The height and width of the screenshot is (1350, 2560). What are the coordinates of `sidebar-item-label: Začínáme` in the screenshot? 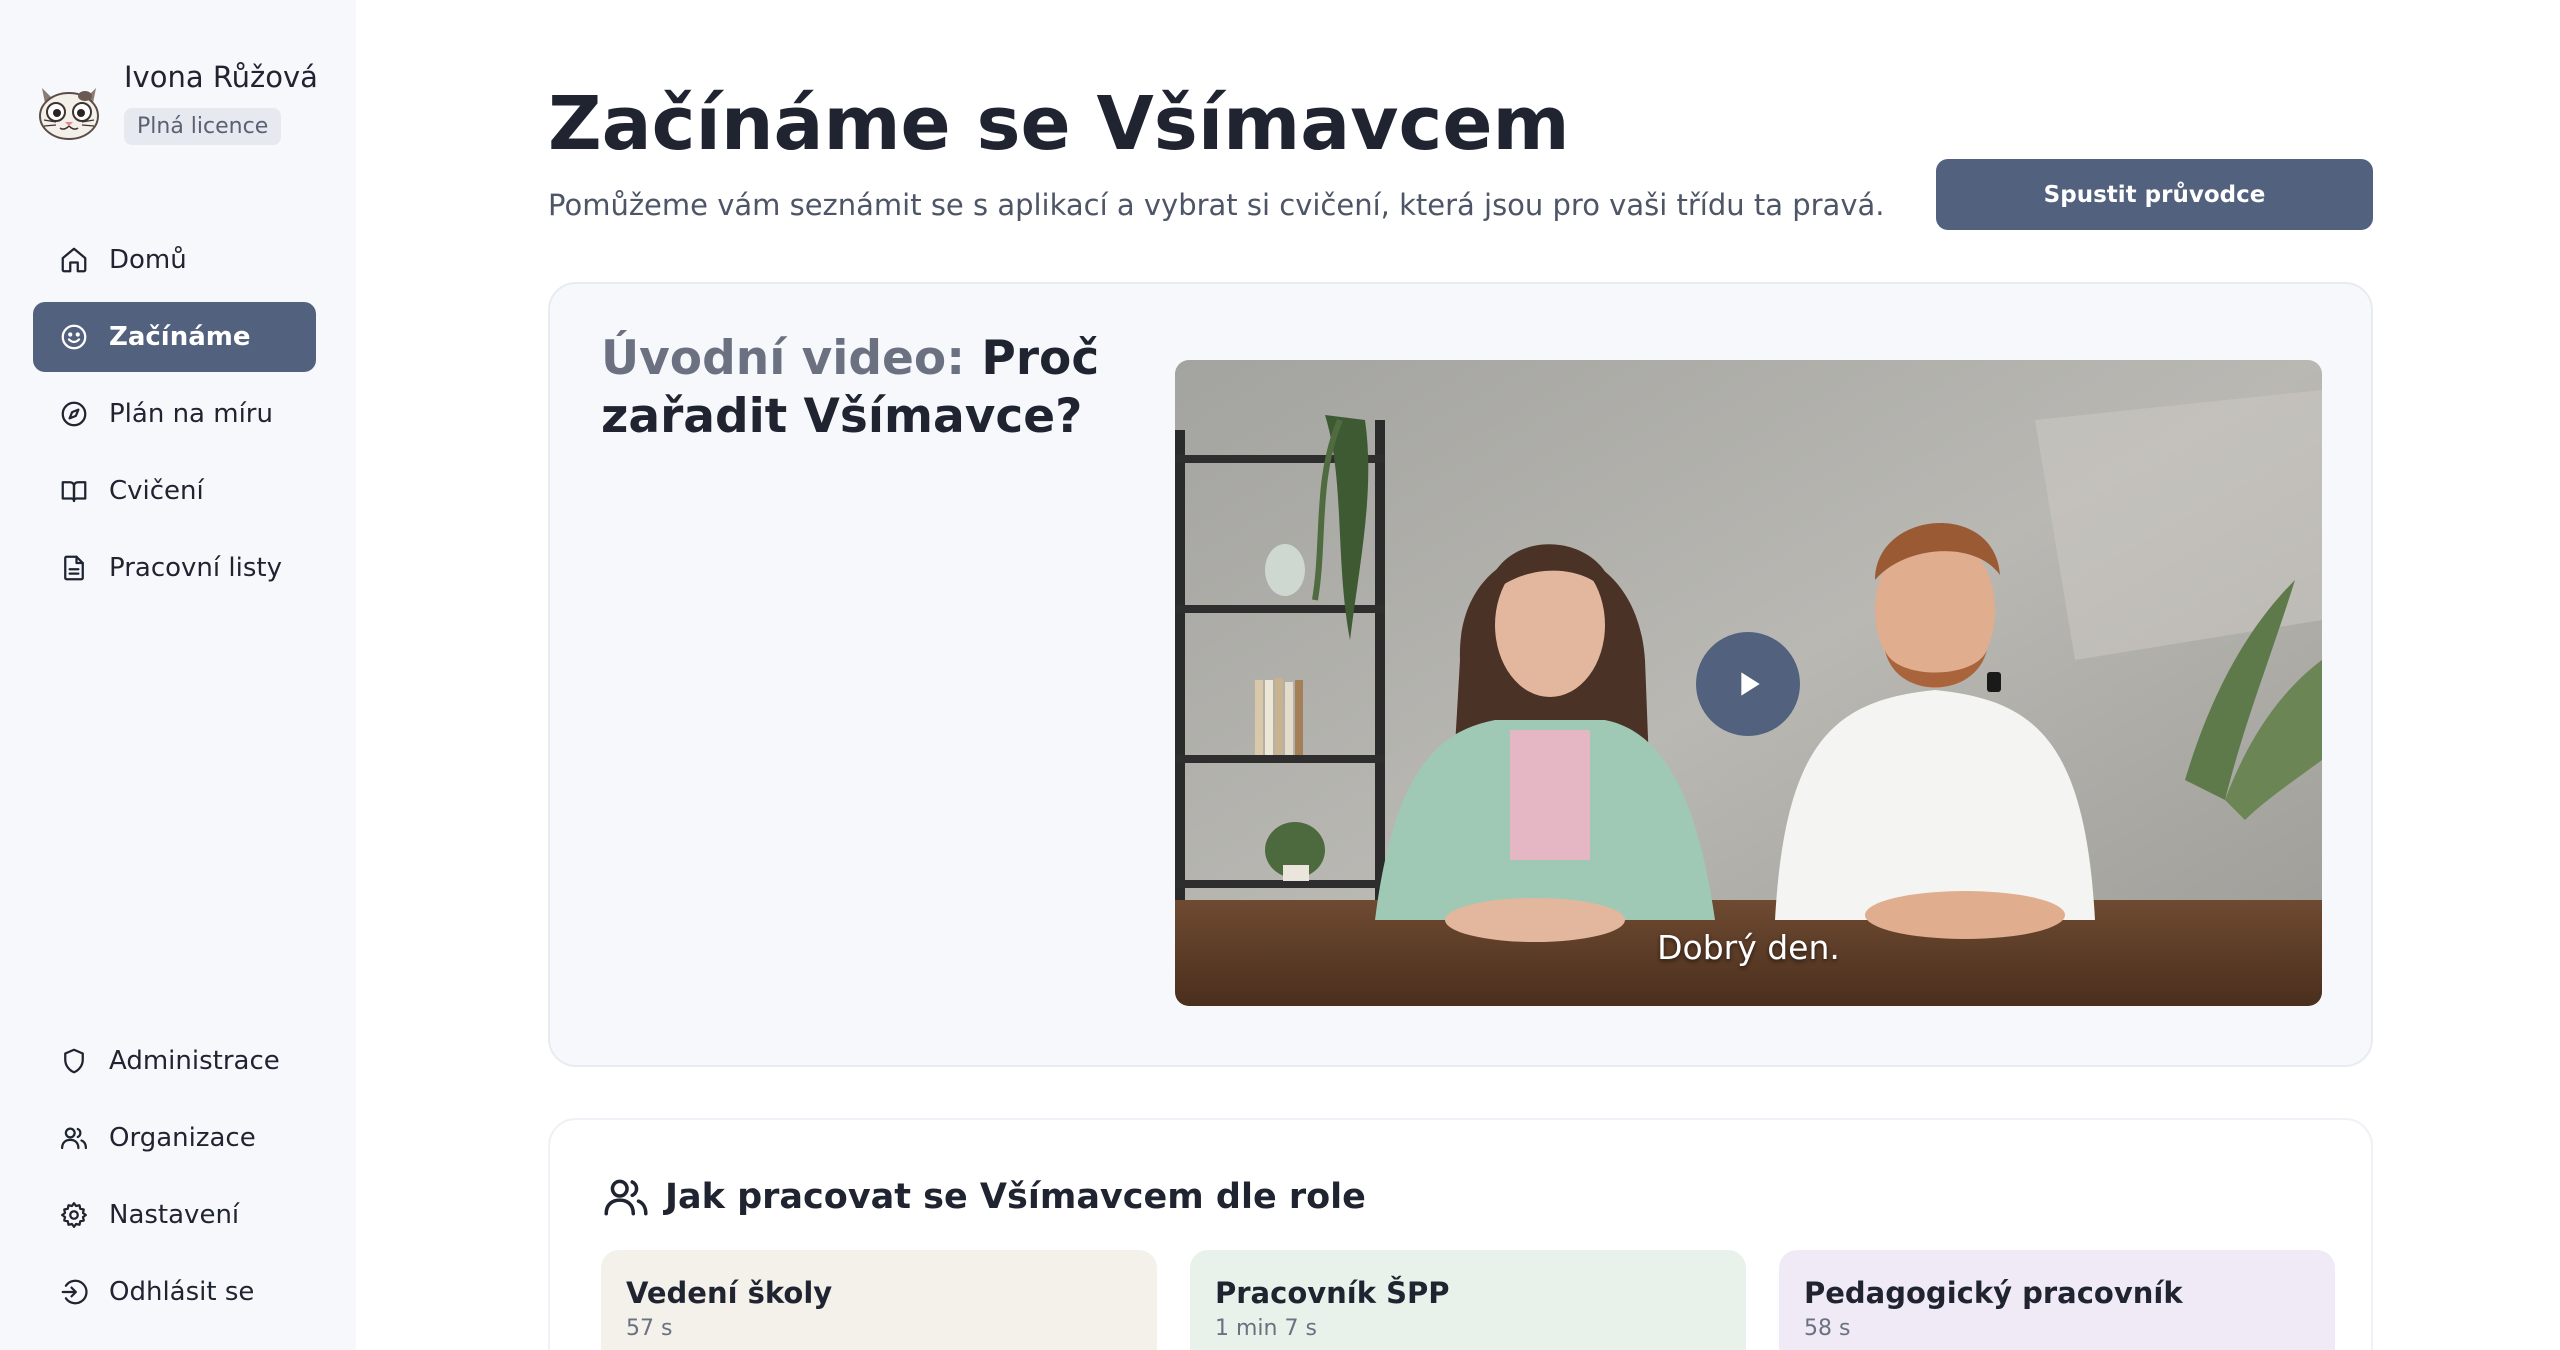 It's located at (180, 337).